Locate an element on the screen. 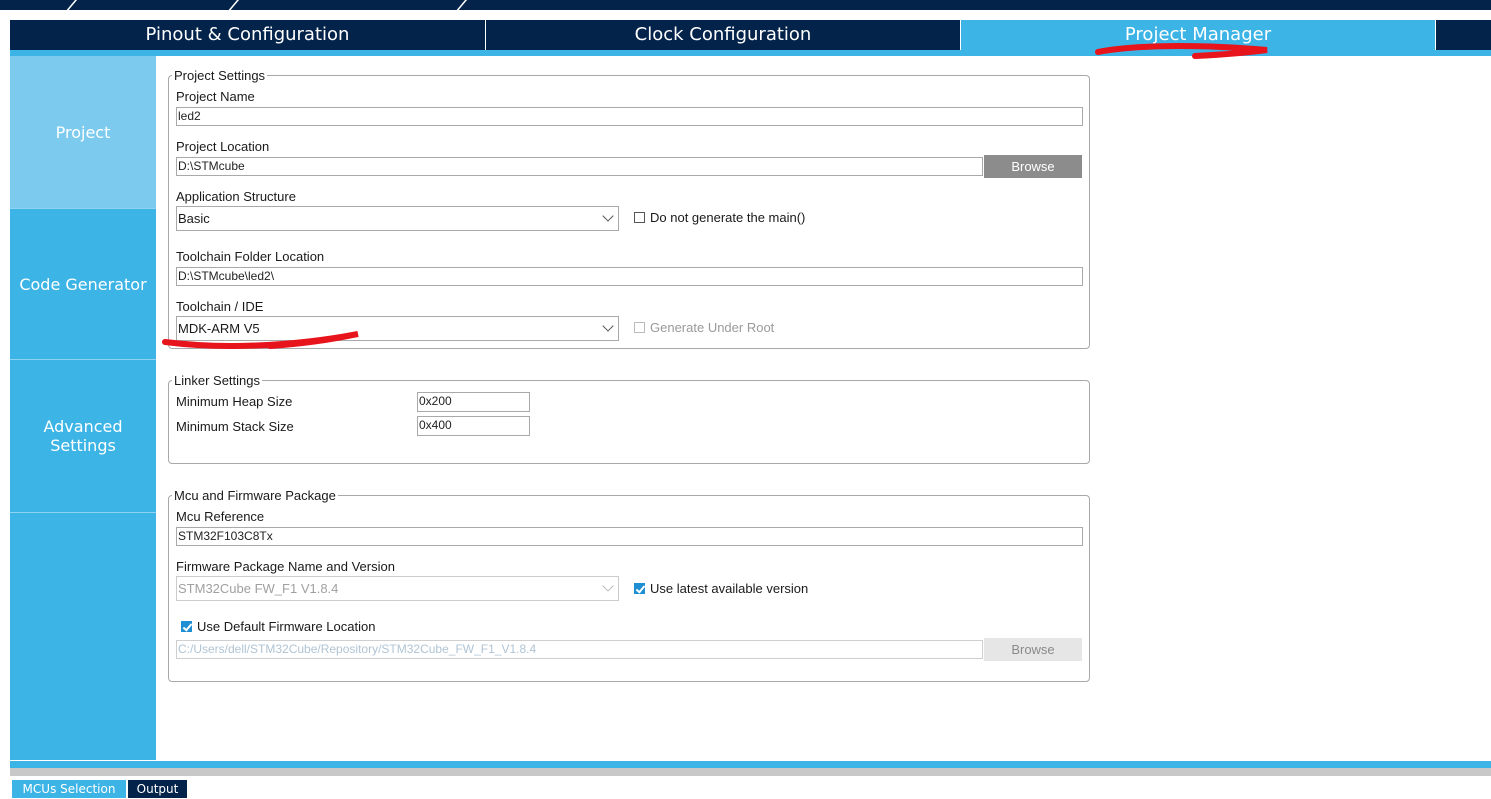 The image size is (1491, 799). stack-size-label: Minimum Stack Size is located at coordinates (235, 426).